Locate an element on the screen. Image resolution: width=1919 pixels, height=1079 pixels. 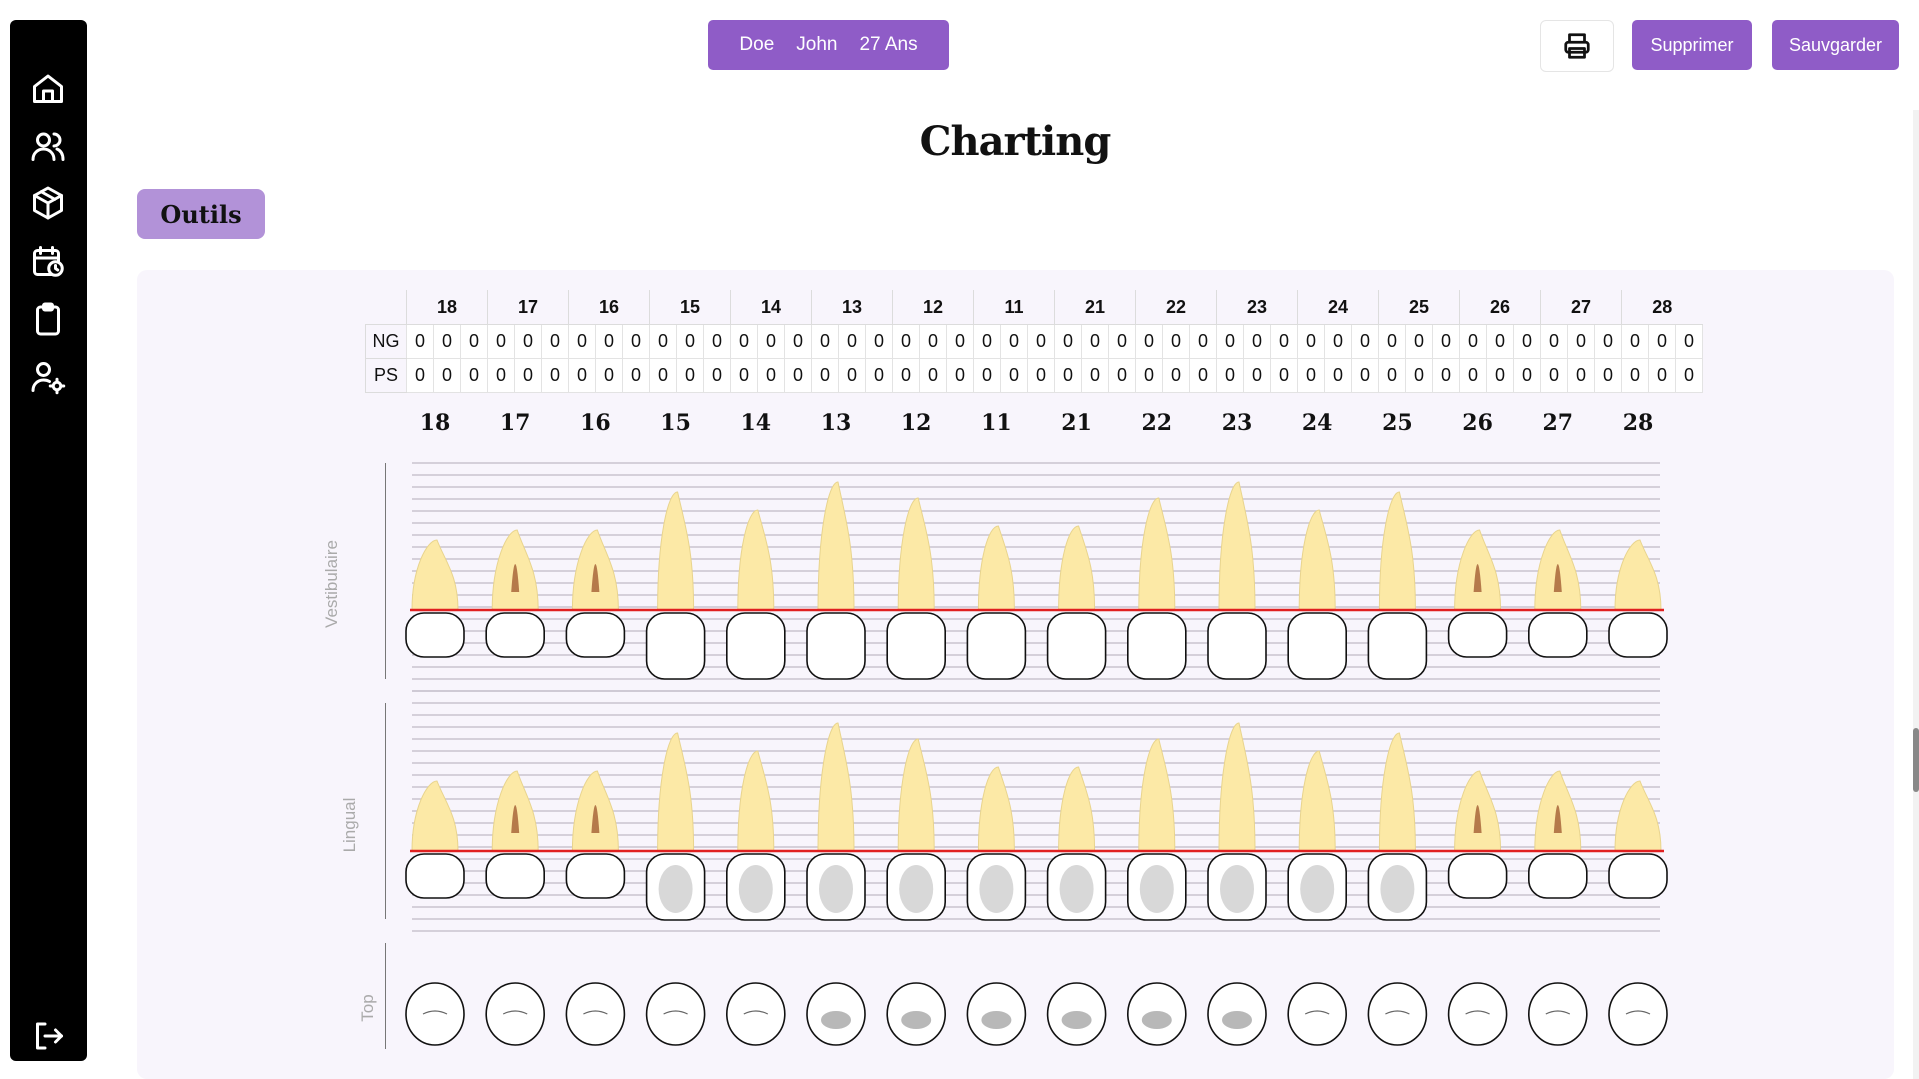
tooth-26-vestibular is located at coordinates (1477, 593).